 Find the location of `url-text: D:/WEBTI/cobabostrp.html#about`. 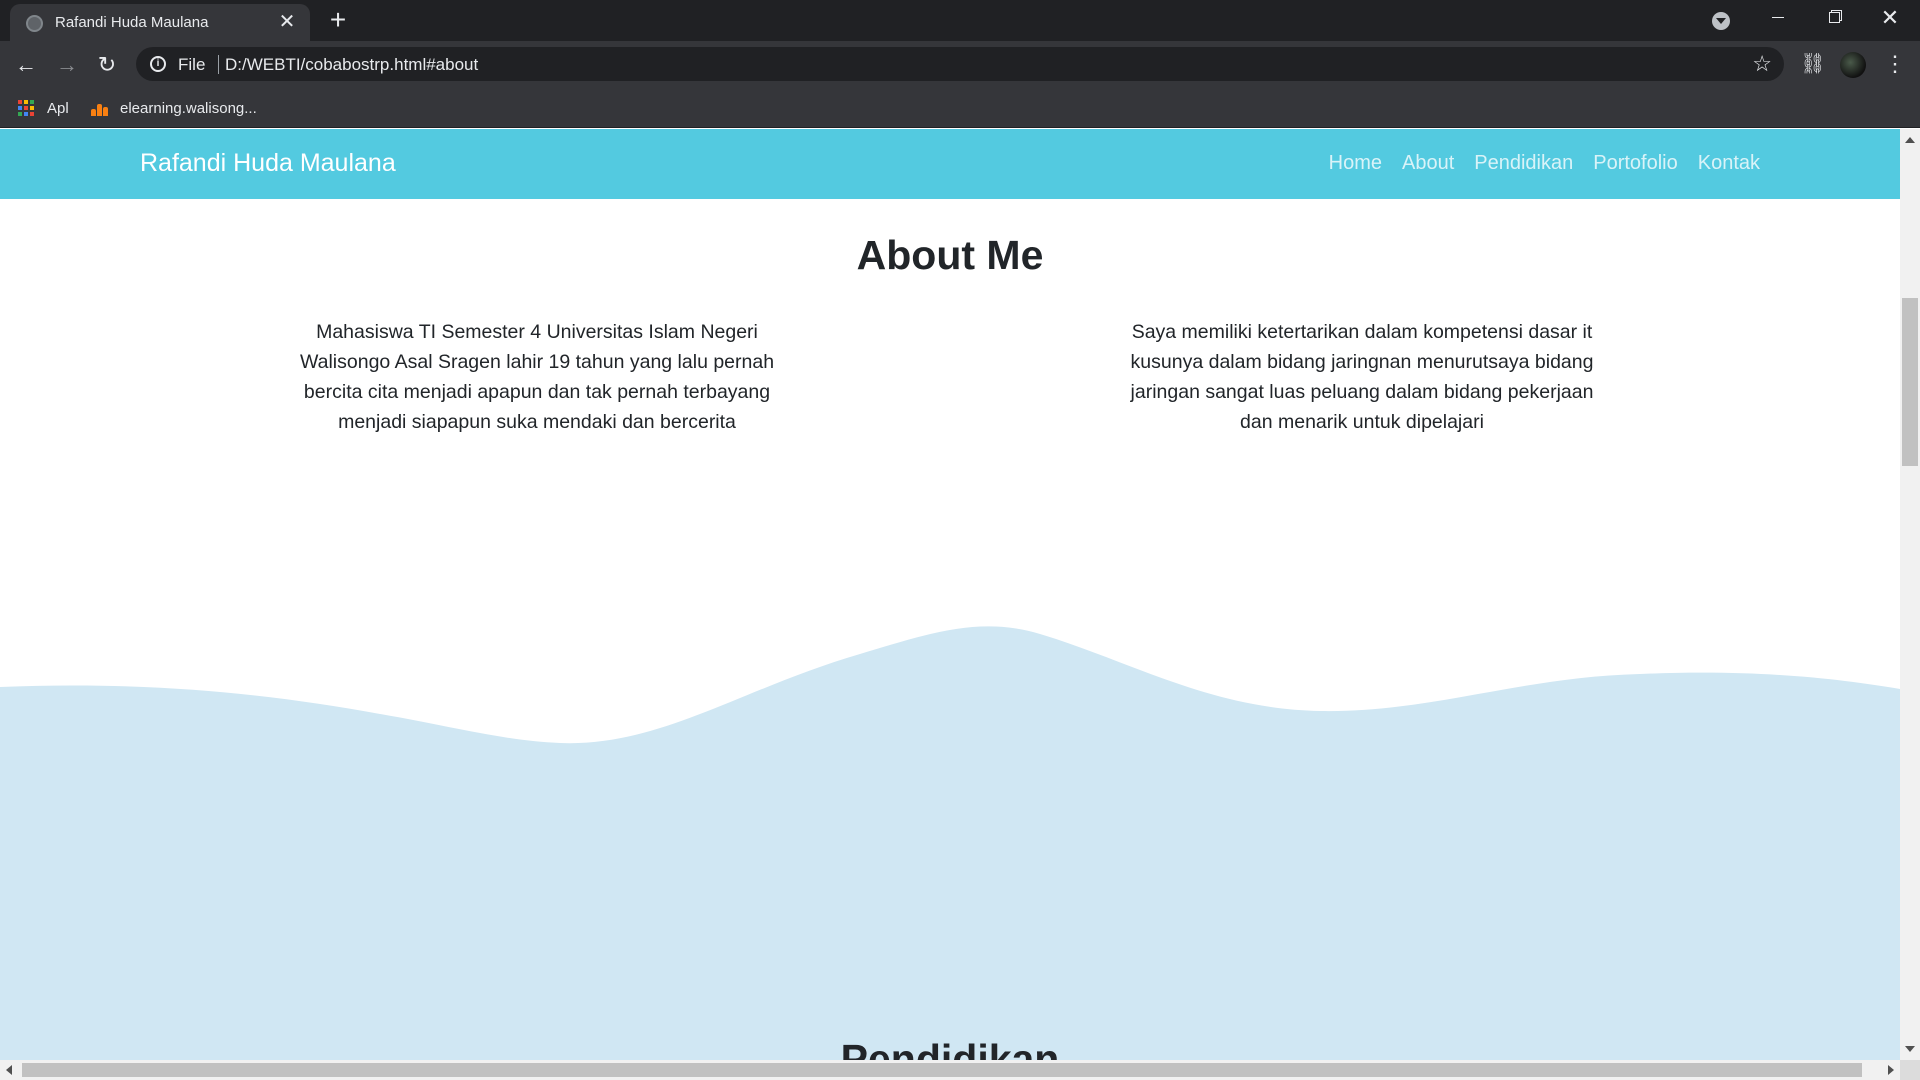

url-text: D:/WEBTI/cobabostrp.html#about is located at coordinates (351, 65).